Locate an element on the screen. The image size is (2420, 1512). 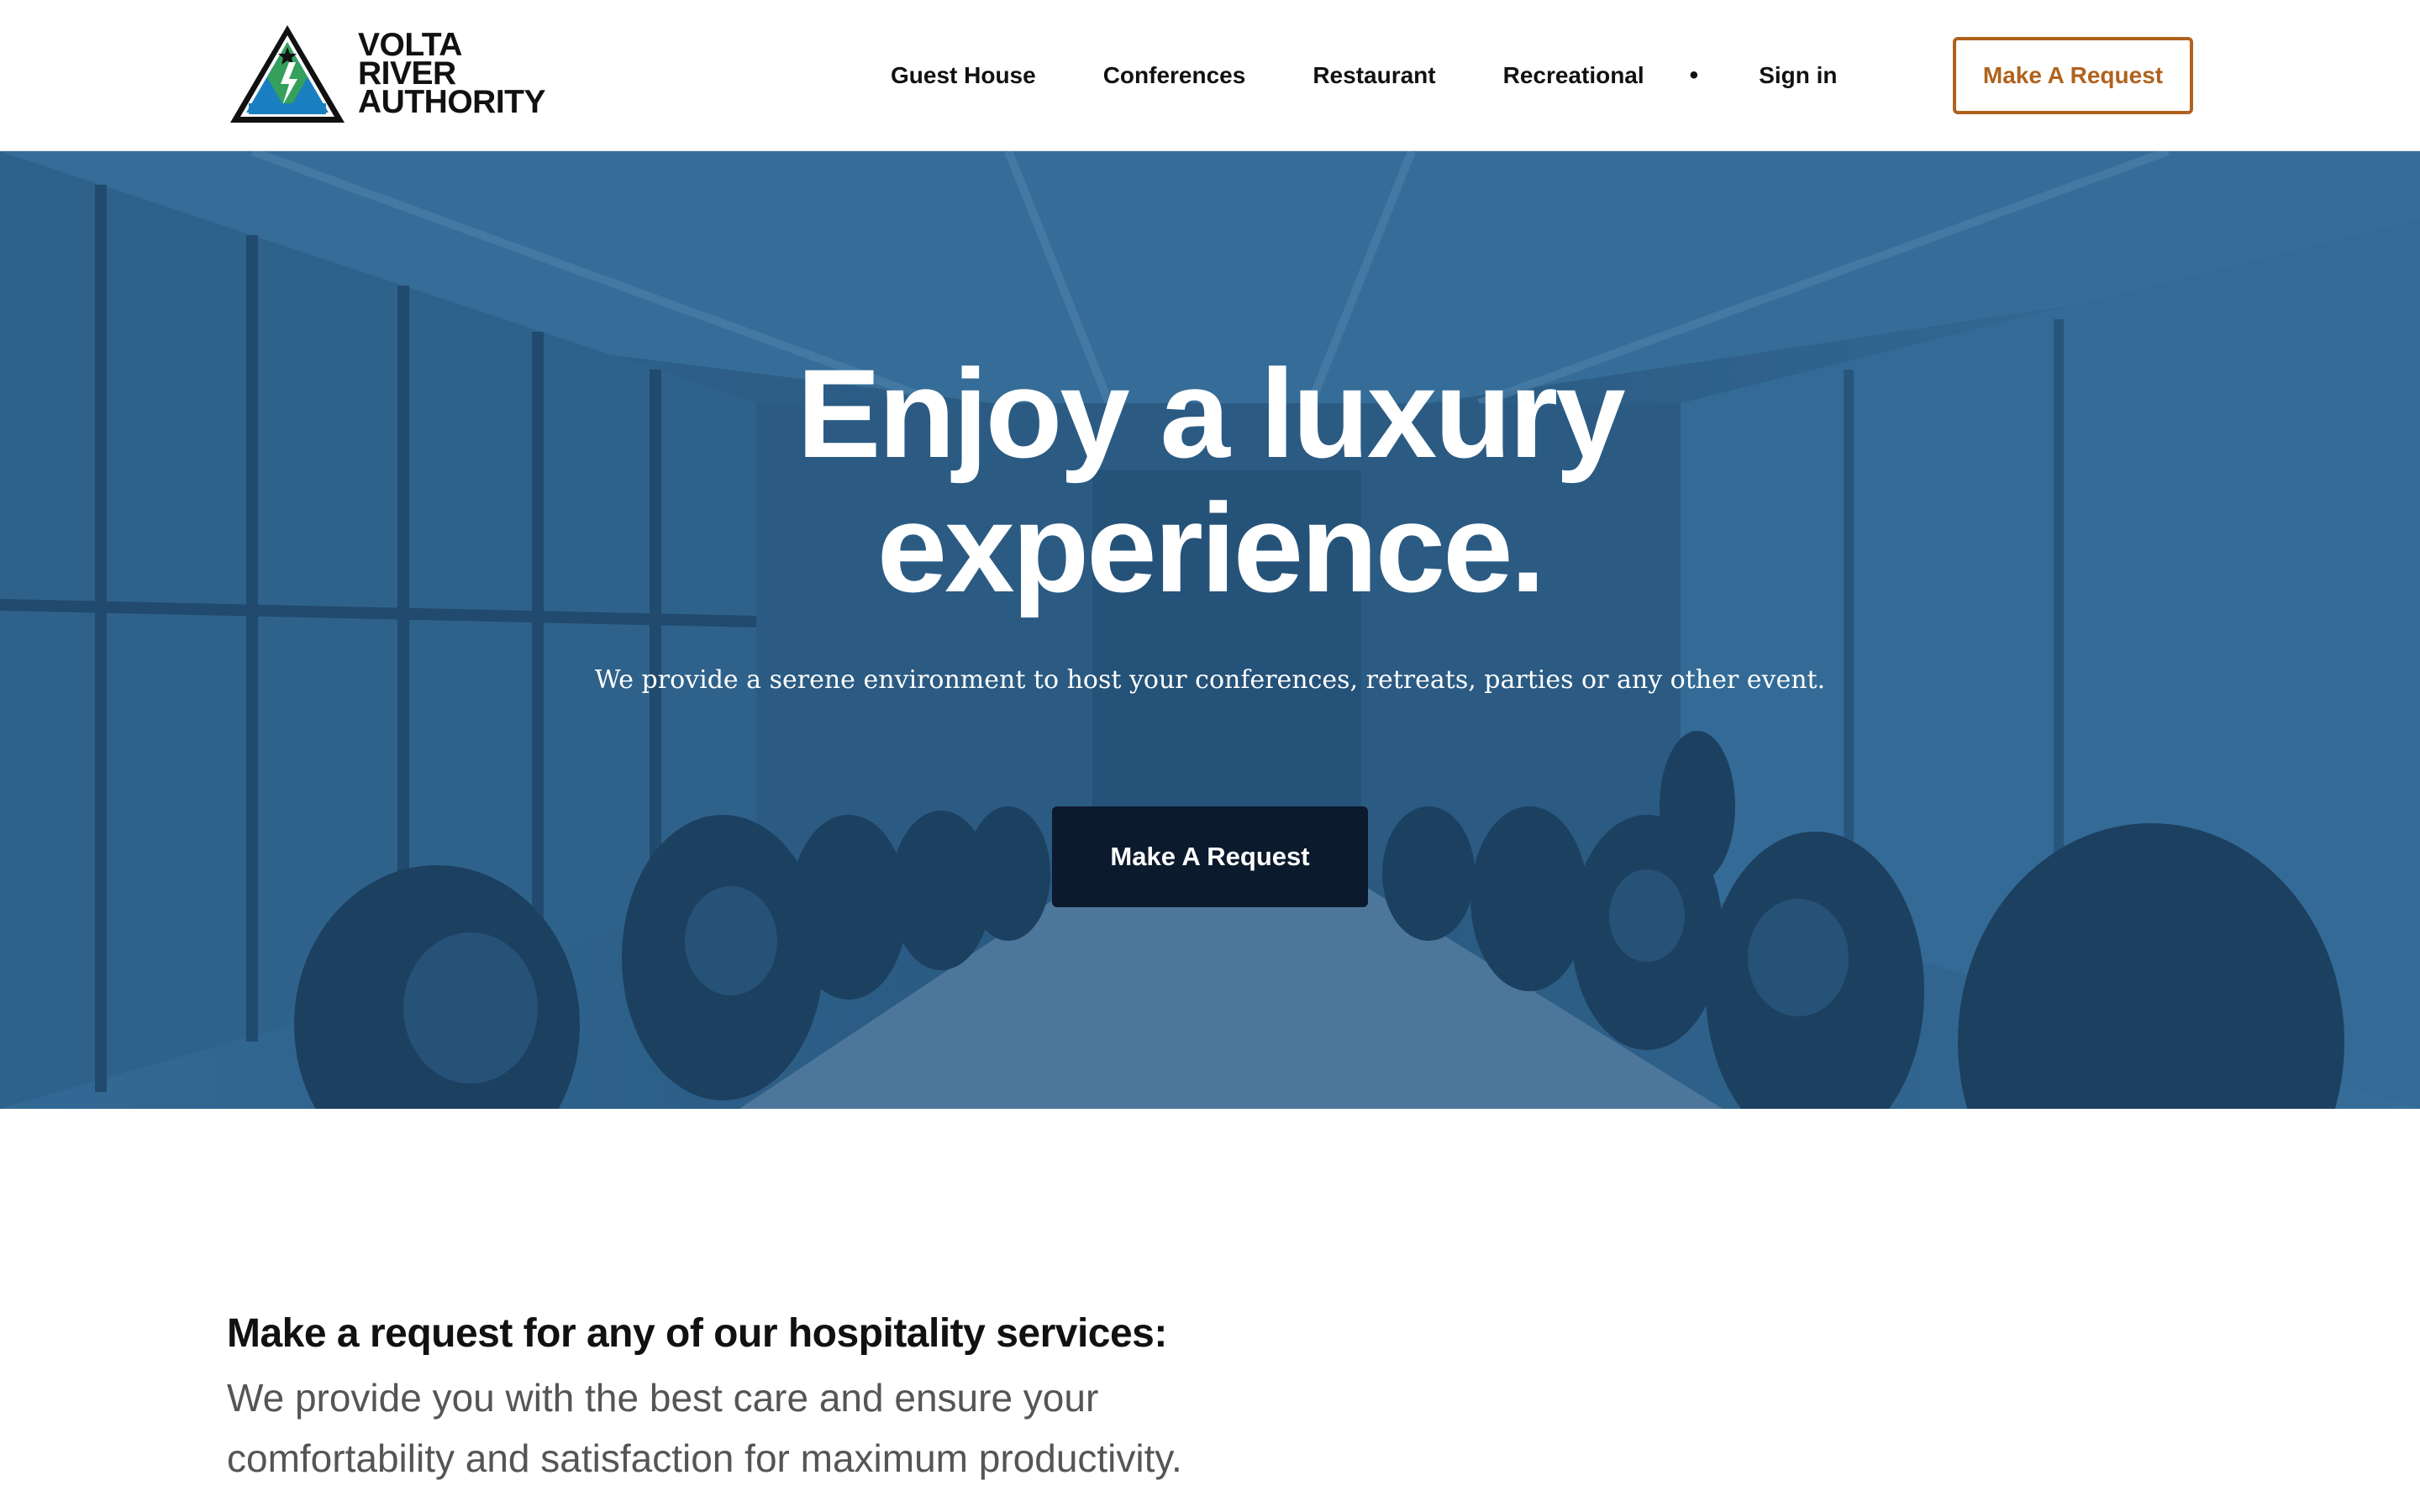
site-logo: VOLTA RIVER AUTHORITY is located at coordinates (395, 74).